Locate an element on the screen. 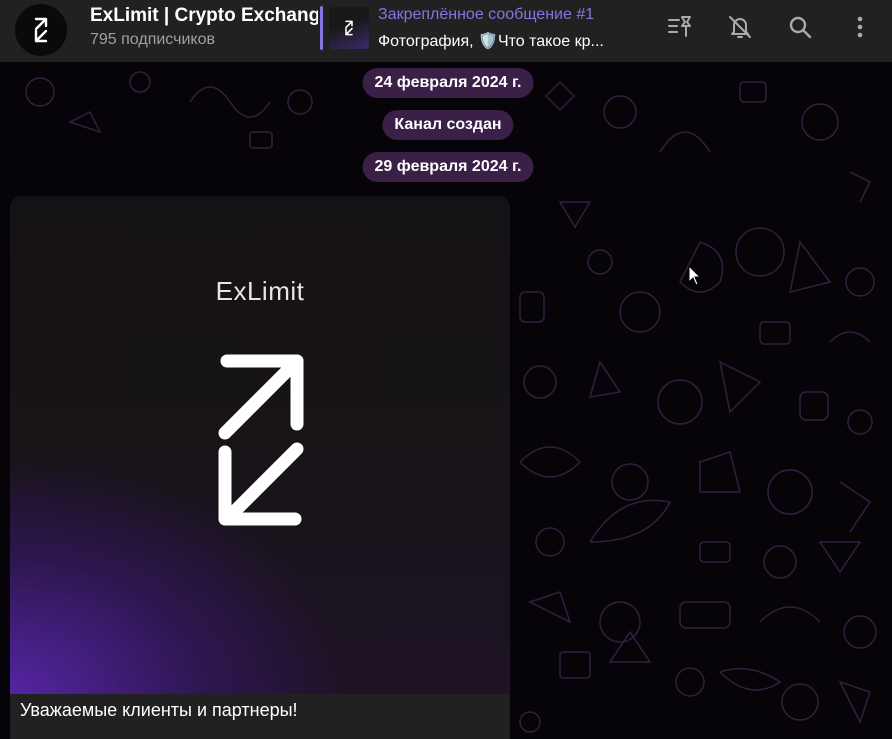  pinned-indicator is located at coordinates (321, 28).